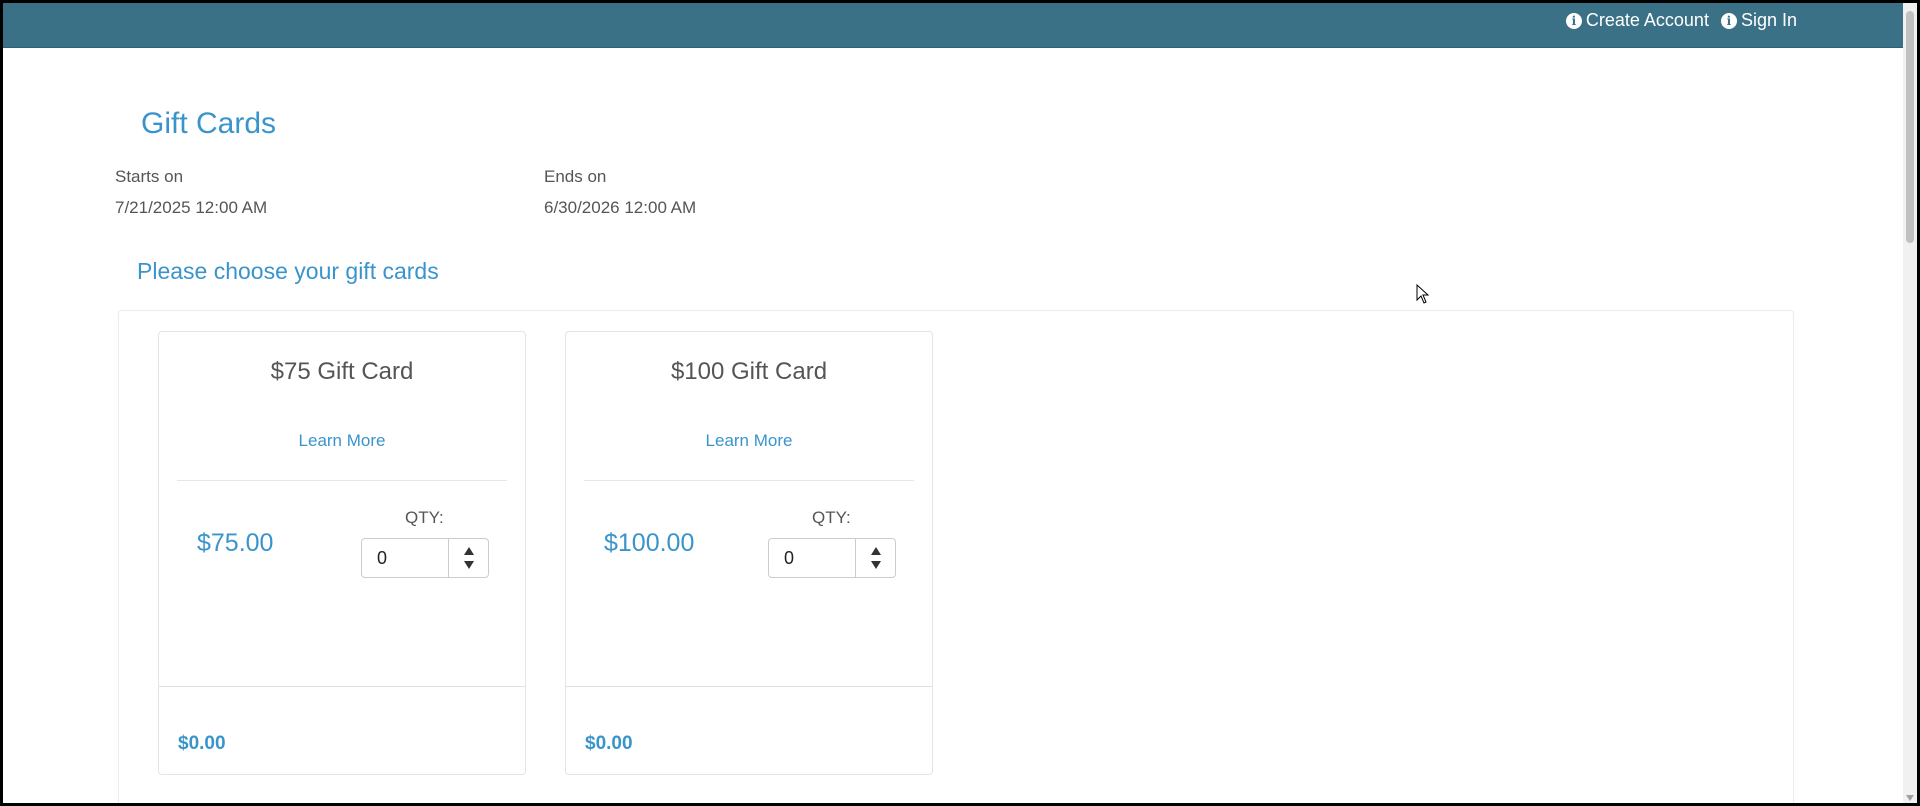 Image resolution: width=1920 pixels, height=806 pixels. I want to click on vertical-scrollbar, so click(1910, 403).